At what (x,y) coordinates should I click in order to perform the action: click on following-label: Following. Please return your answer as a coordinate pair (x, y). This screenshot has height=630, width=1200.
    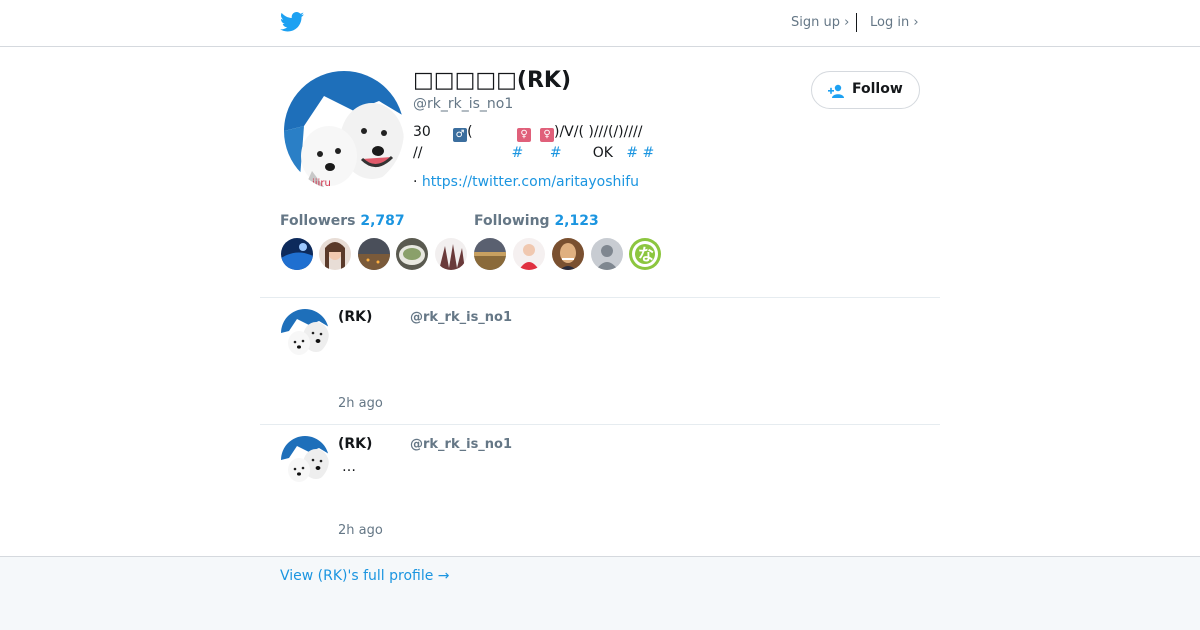
    Looking at the image, I should click on (512, 221).